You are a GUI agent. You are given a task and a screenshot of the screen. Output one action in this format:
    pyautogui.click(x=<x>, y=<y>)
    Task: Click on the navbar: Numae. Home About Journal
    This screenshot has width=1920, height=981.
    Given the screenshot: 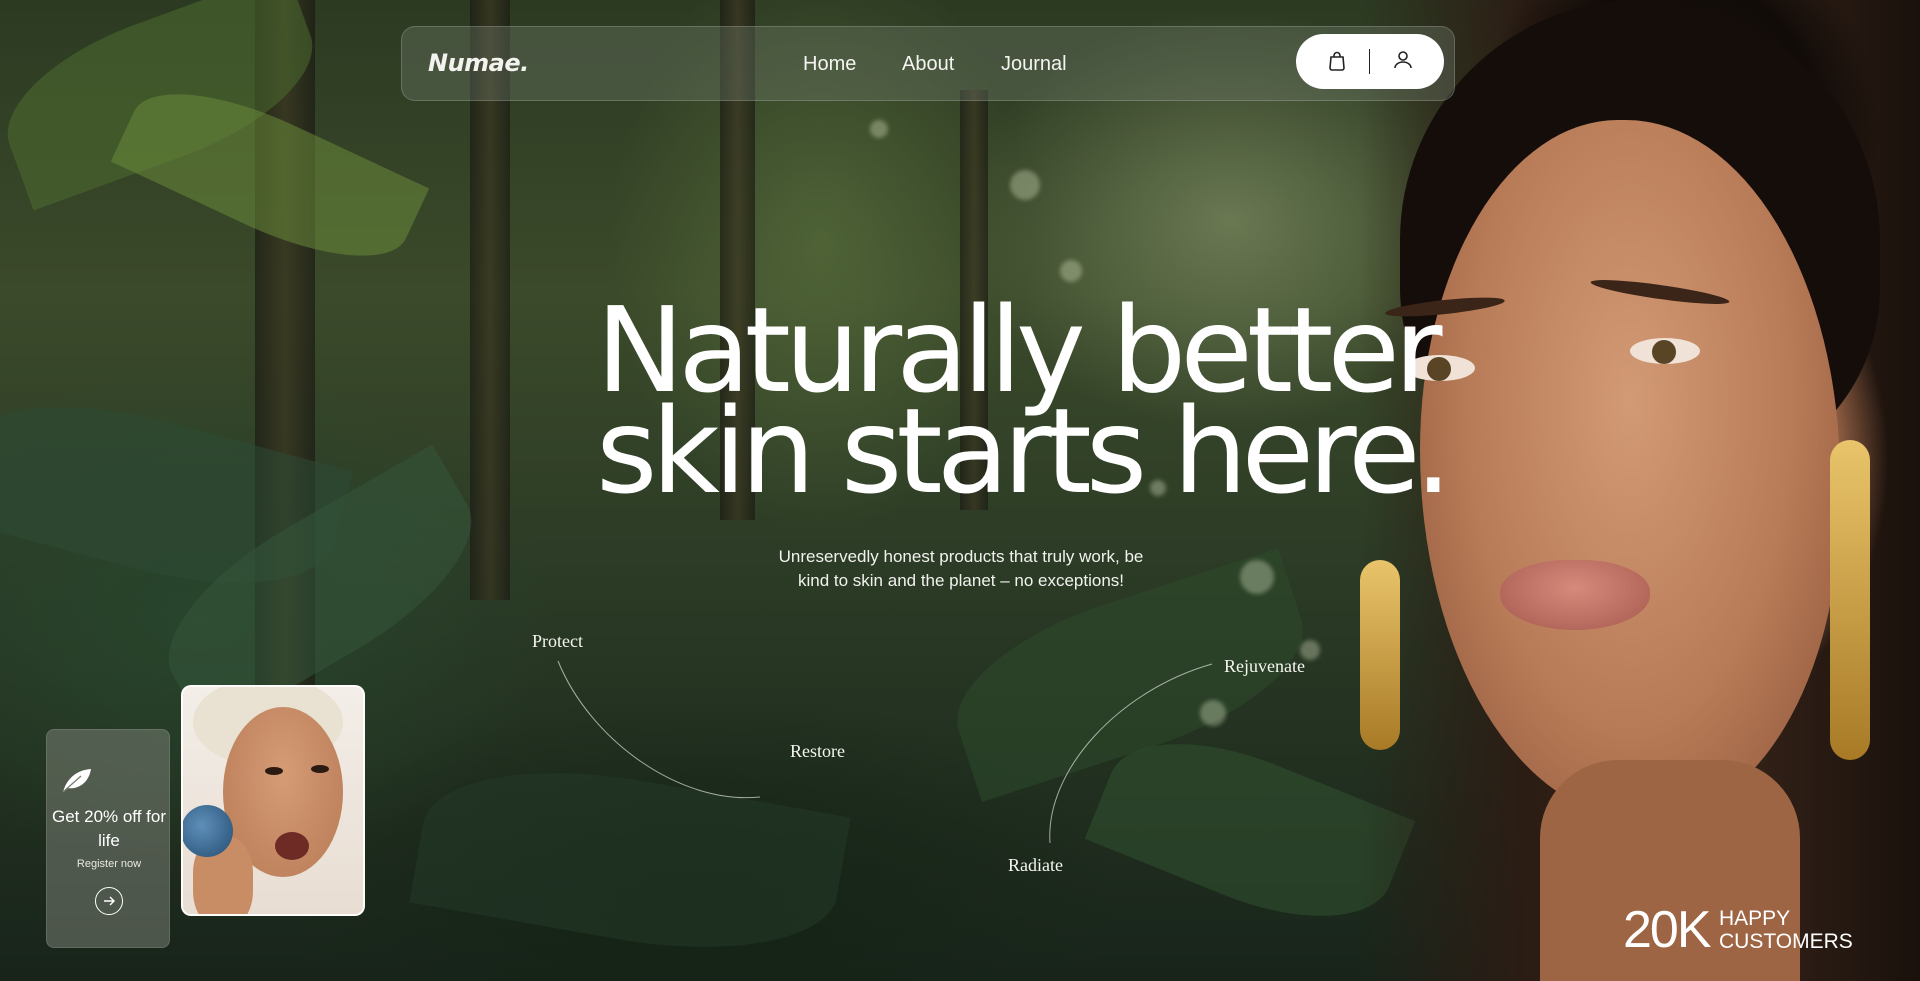 What is the action you would take?
    pyautogui.click(x=928, y=63)
    